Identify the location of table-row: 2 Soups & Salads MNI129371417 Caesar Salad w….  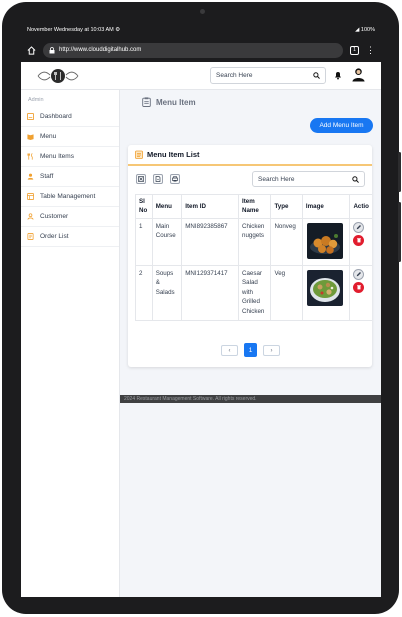
(253, 292).